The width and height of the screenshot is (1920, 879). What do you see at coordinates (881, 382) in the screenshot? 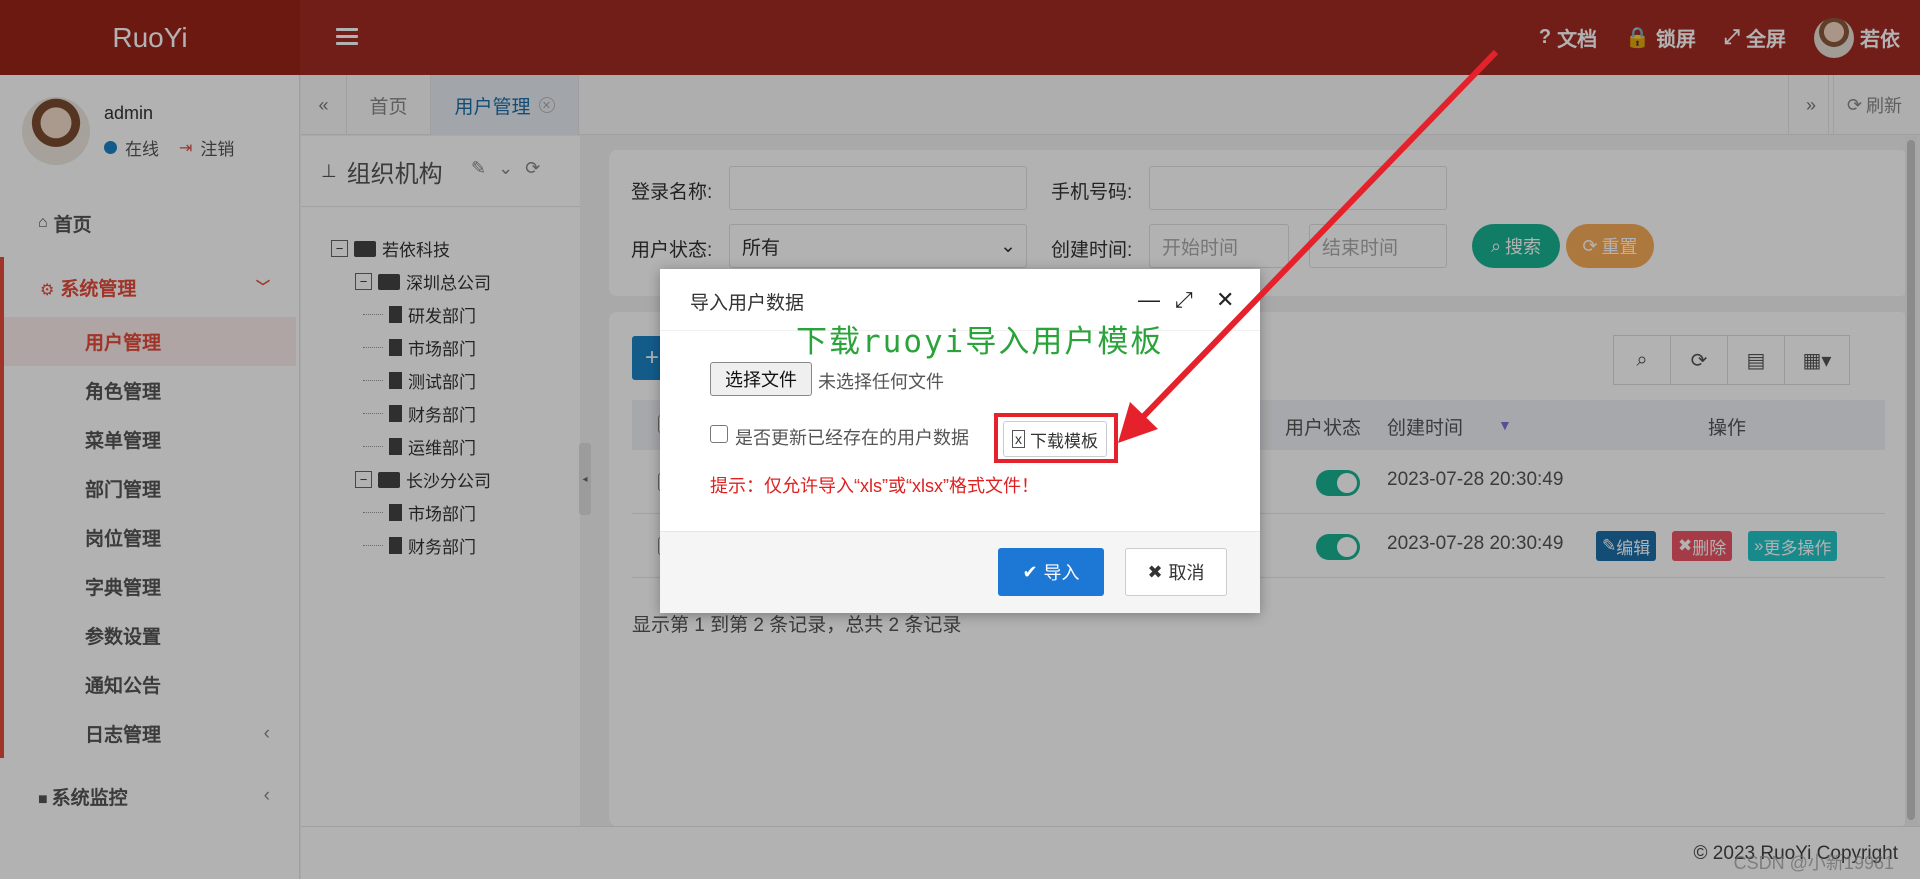
I see `no-file-label: 未选择任何文件` at bounding box center [881, 382].